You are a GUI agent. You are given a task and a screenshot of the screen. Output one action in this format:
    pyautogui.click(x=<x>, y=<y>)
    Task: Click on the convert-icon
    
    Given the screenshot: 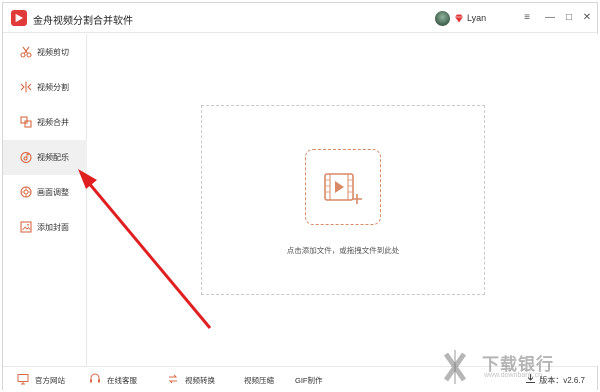 What is the action you would take?
    pyautogui.click(x=173, y=379)
    